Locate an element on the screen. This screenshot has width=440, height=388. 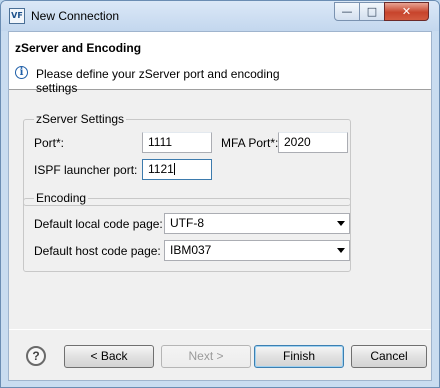
app-icon: VF is located at coordinates (17, 16).